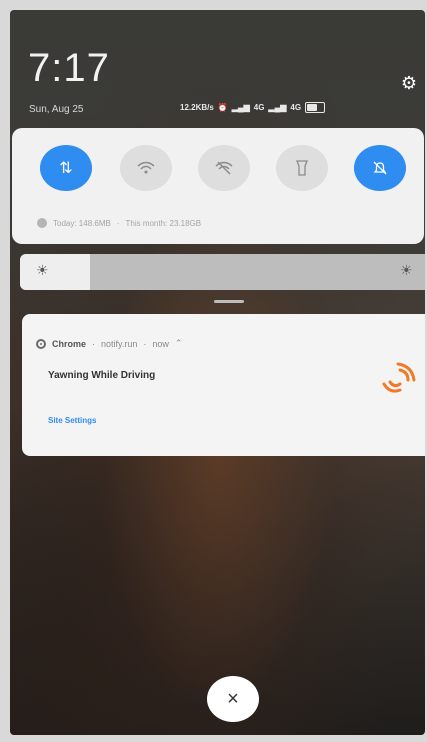  Describe the element at coordinates (82, 223) in the screenshot. I see `data-usage-today: Today: 148.6MB` at that location.